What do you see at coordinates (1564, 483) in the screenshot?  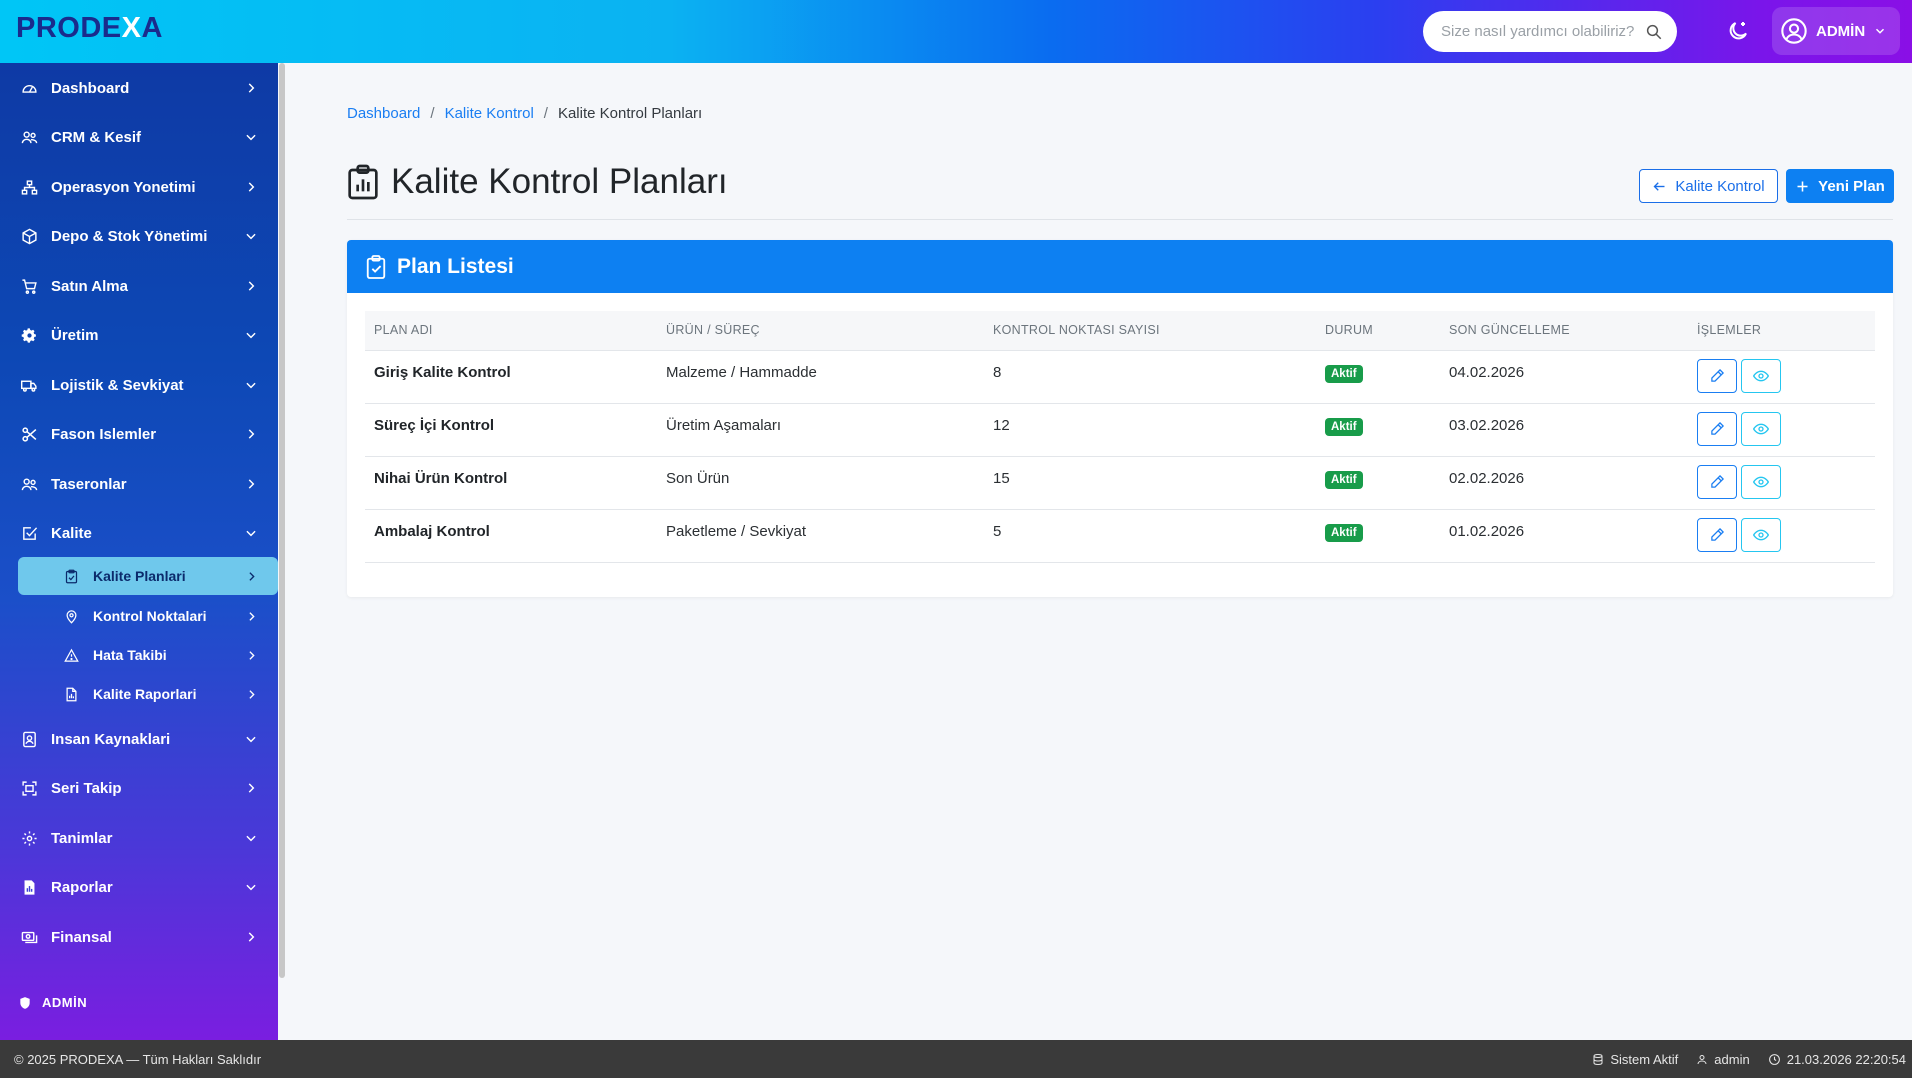 I see `updated-cell: 02.02.2026` at bounding box center [1564, 483].